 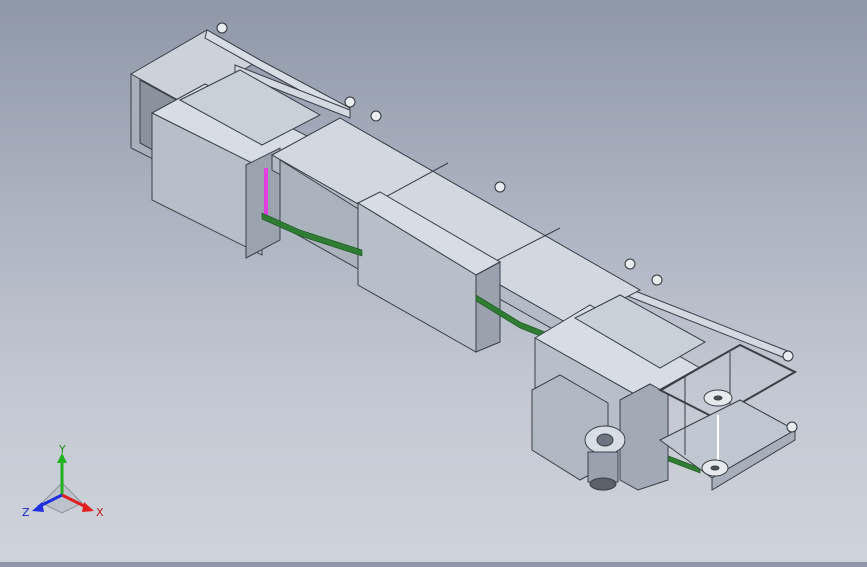 I want to click on blower-motor, so click(x=605, y=458).